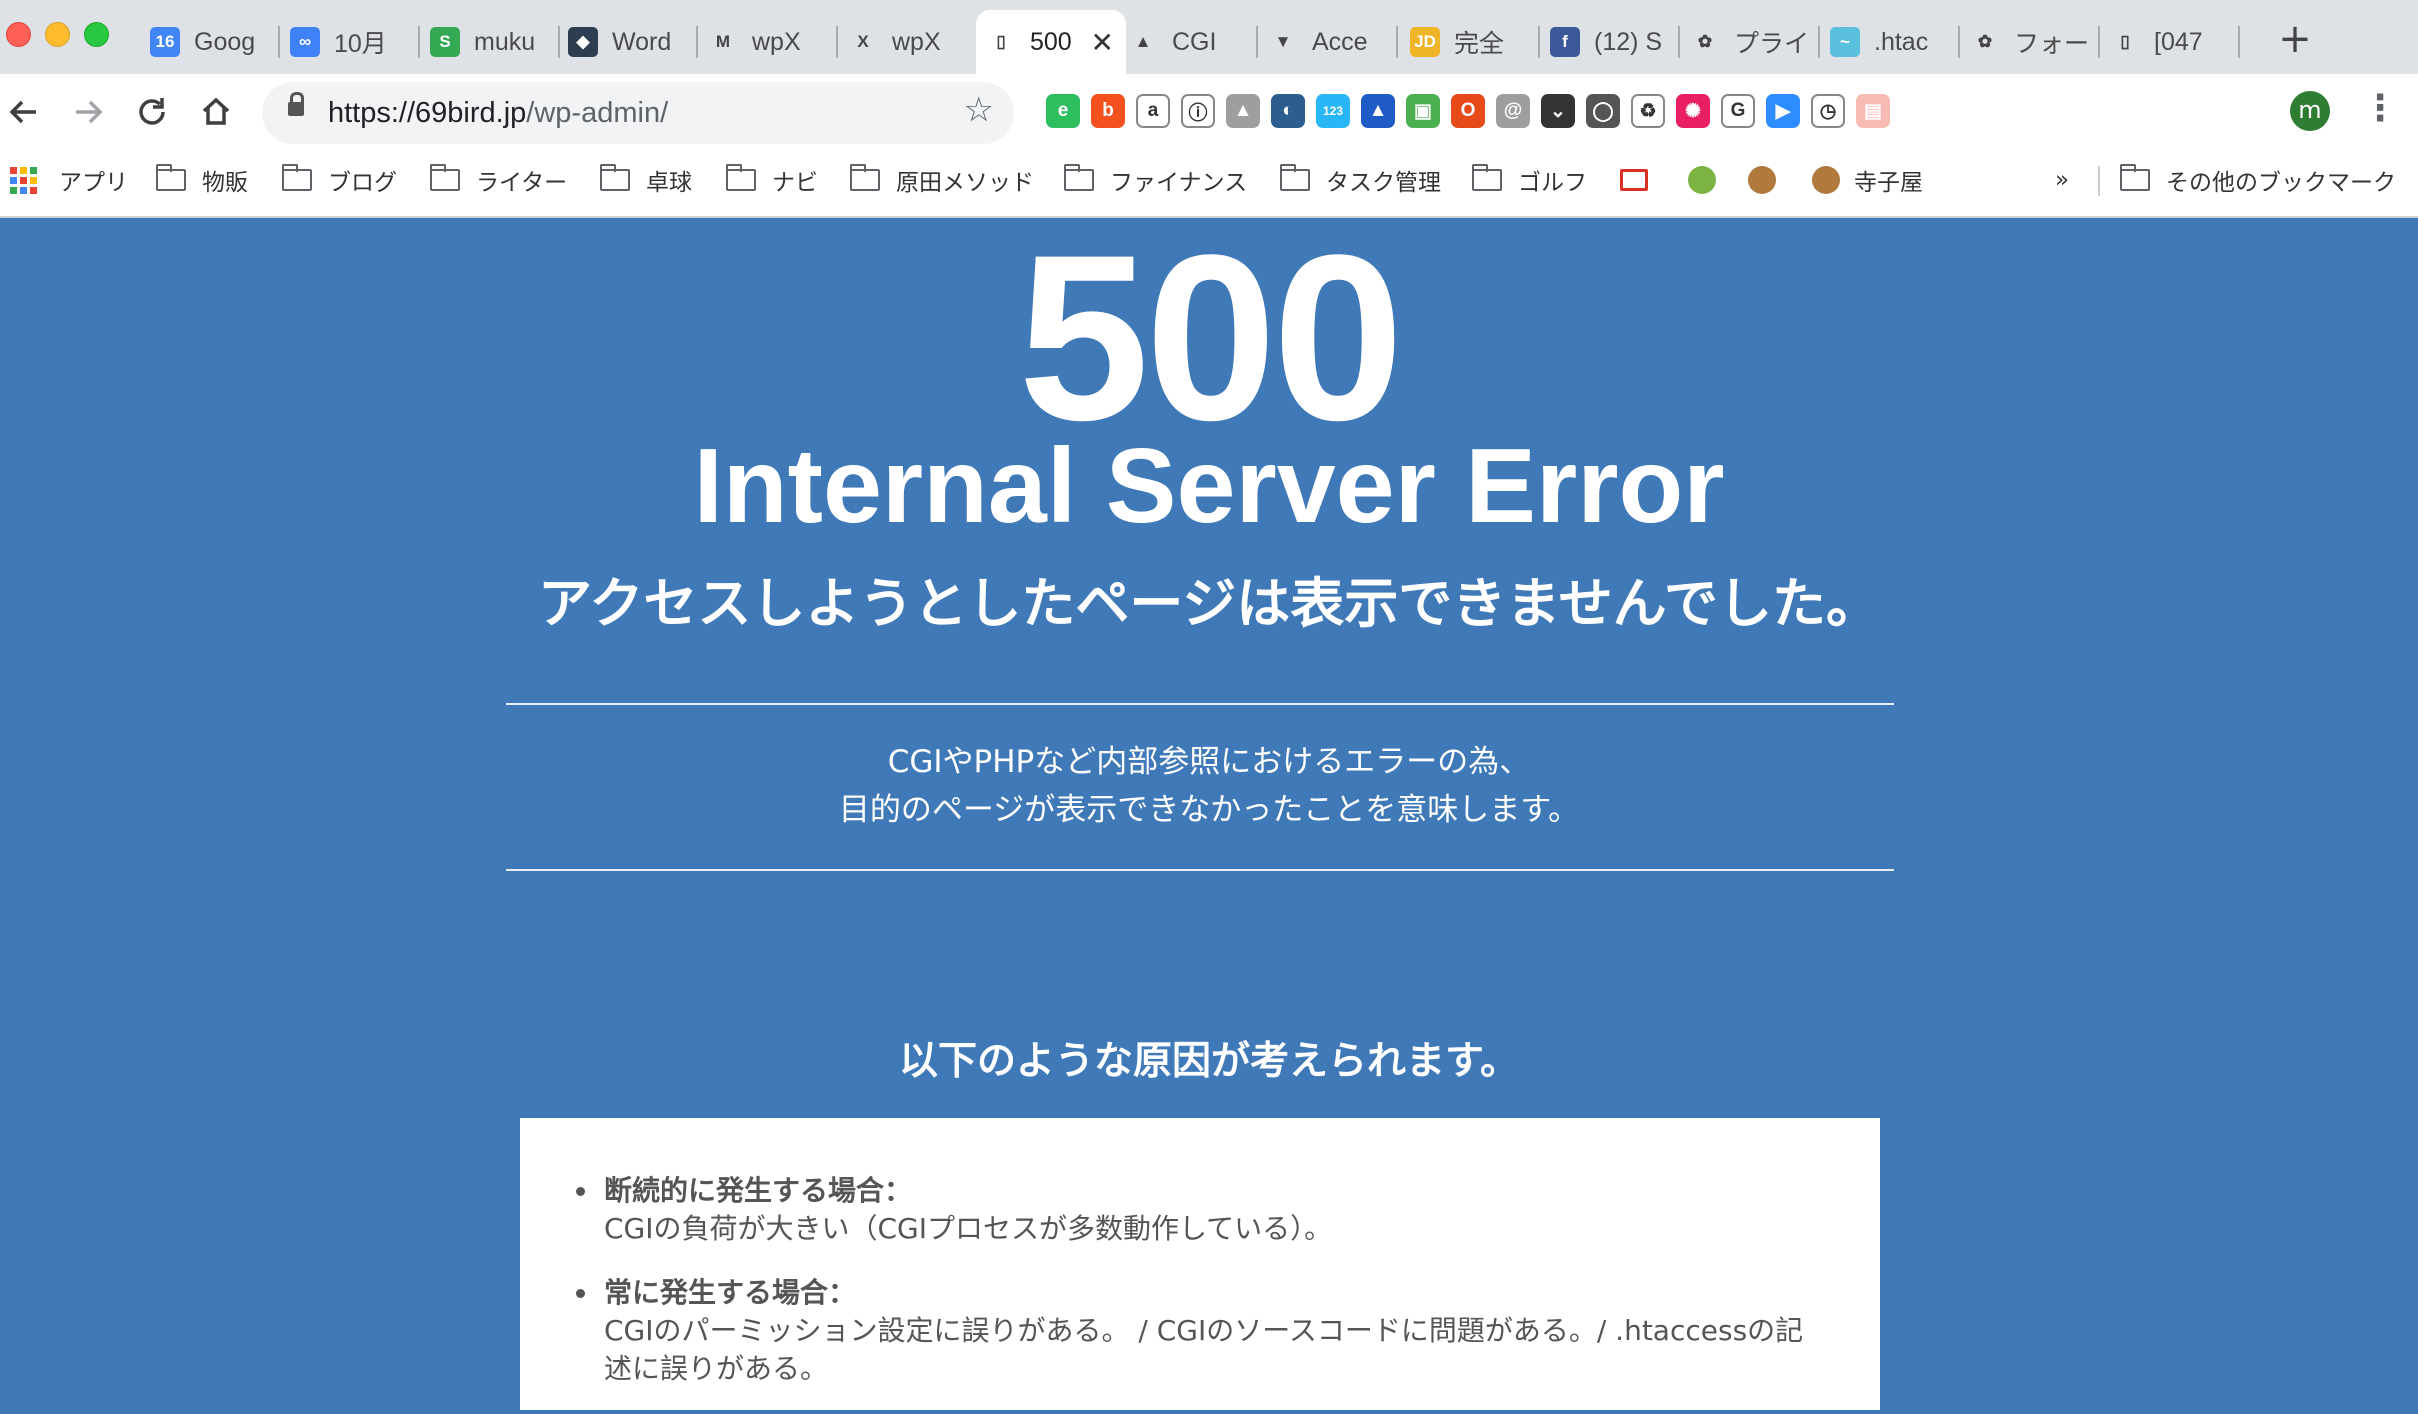 This screenshot has height=1414, width=2418. I want to click on new-tab-button: +, so click(2295, 39).